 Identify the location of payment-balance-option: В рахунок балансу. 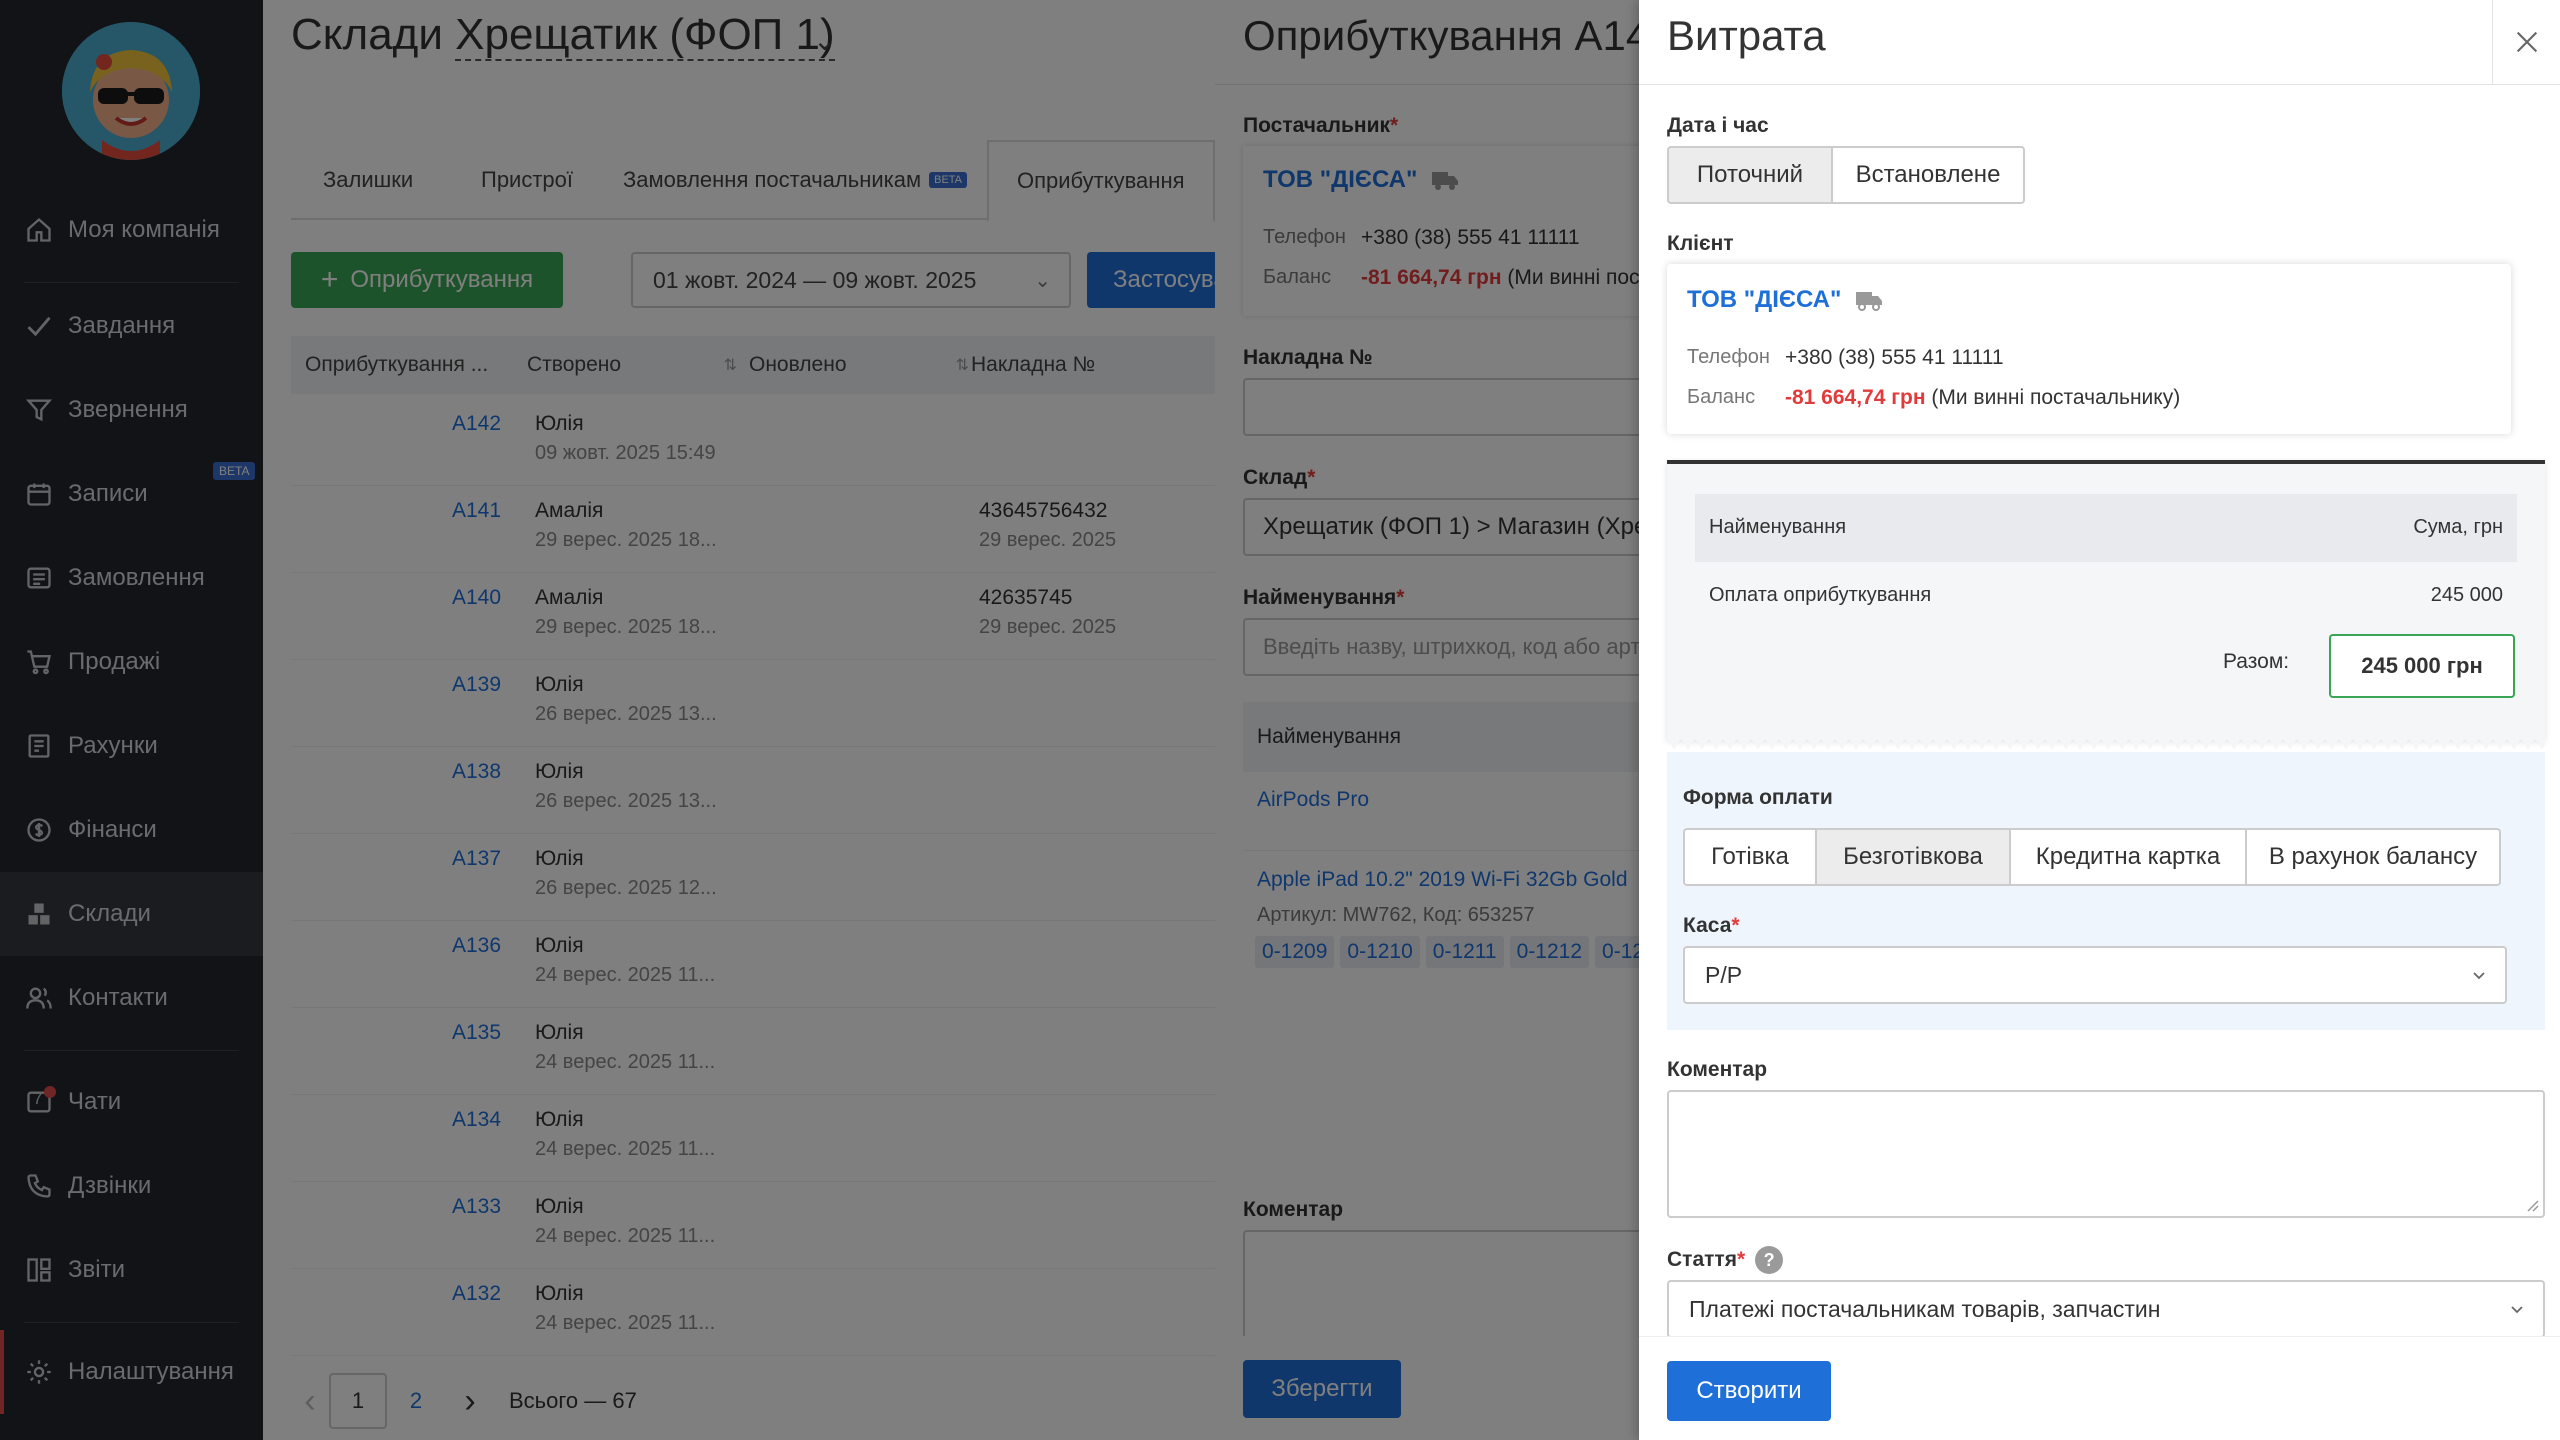
(2373, 857).